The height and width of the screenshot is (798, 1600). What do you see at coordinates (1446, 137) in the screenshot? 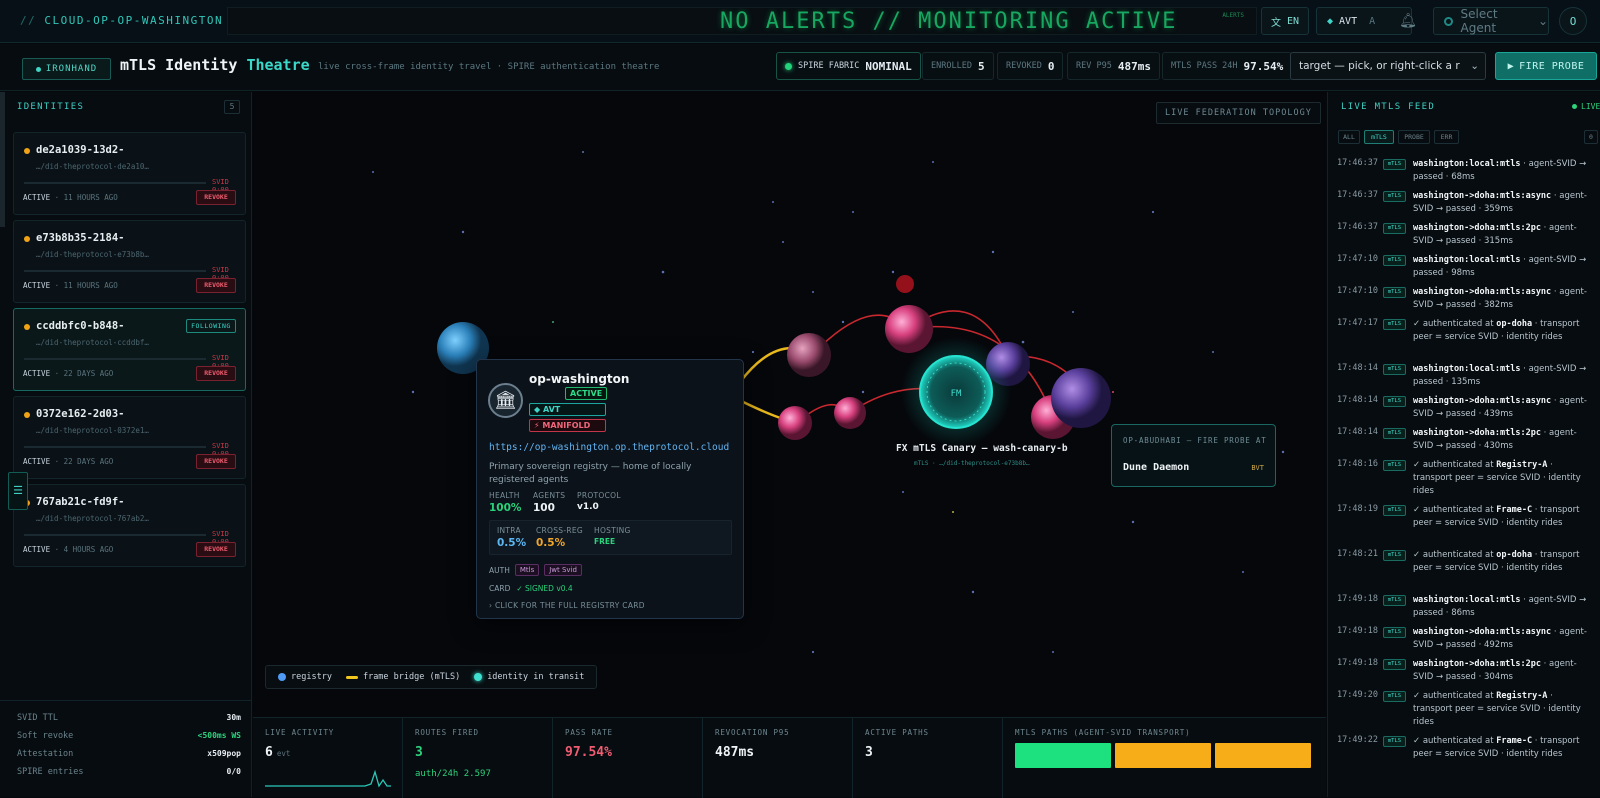
I see `filter-err: ERR` at bounding box center [1446, 137].